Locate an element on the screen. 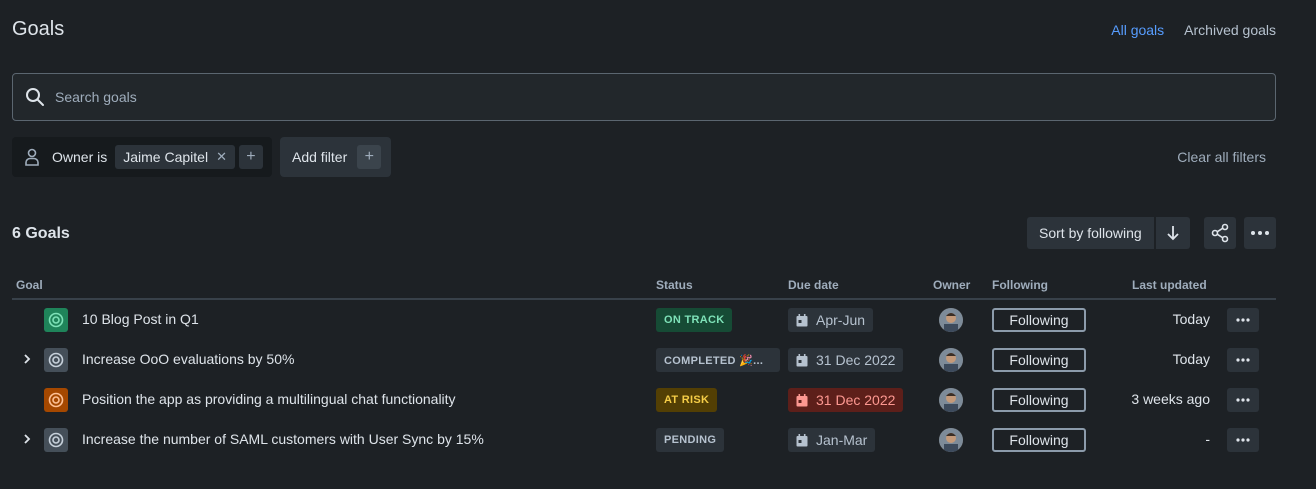 Image resolution: width=1316 pixels, height=489 pixels. sort-direction-button is located at coordinates (1172, 233).